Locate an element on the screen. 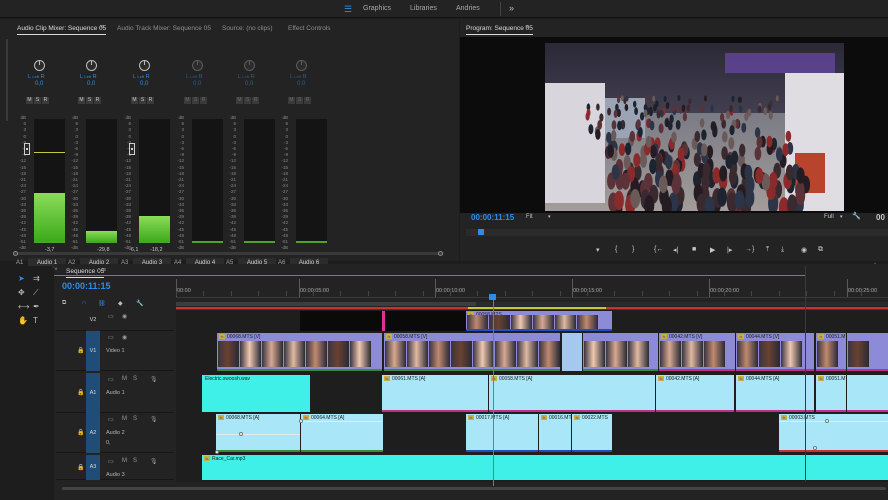 This screenshot has width=888, height=500. clip-a1-swoosh: Electric.swoosh.wav is located at coordinates (256, 393).